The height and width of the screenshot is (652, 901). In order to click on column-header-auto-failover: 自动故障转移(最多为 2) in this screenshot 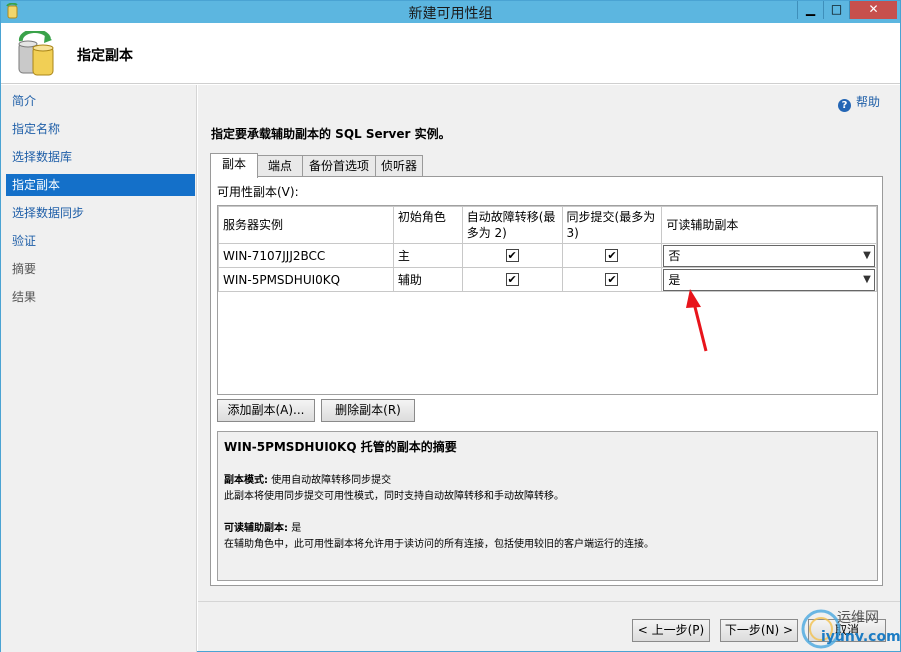, I will do `click(512, 225)`.